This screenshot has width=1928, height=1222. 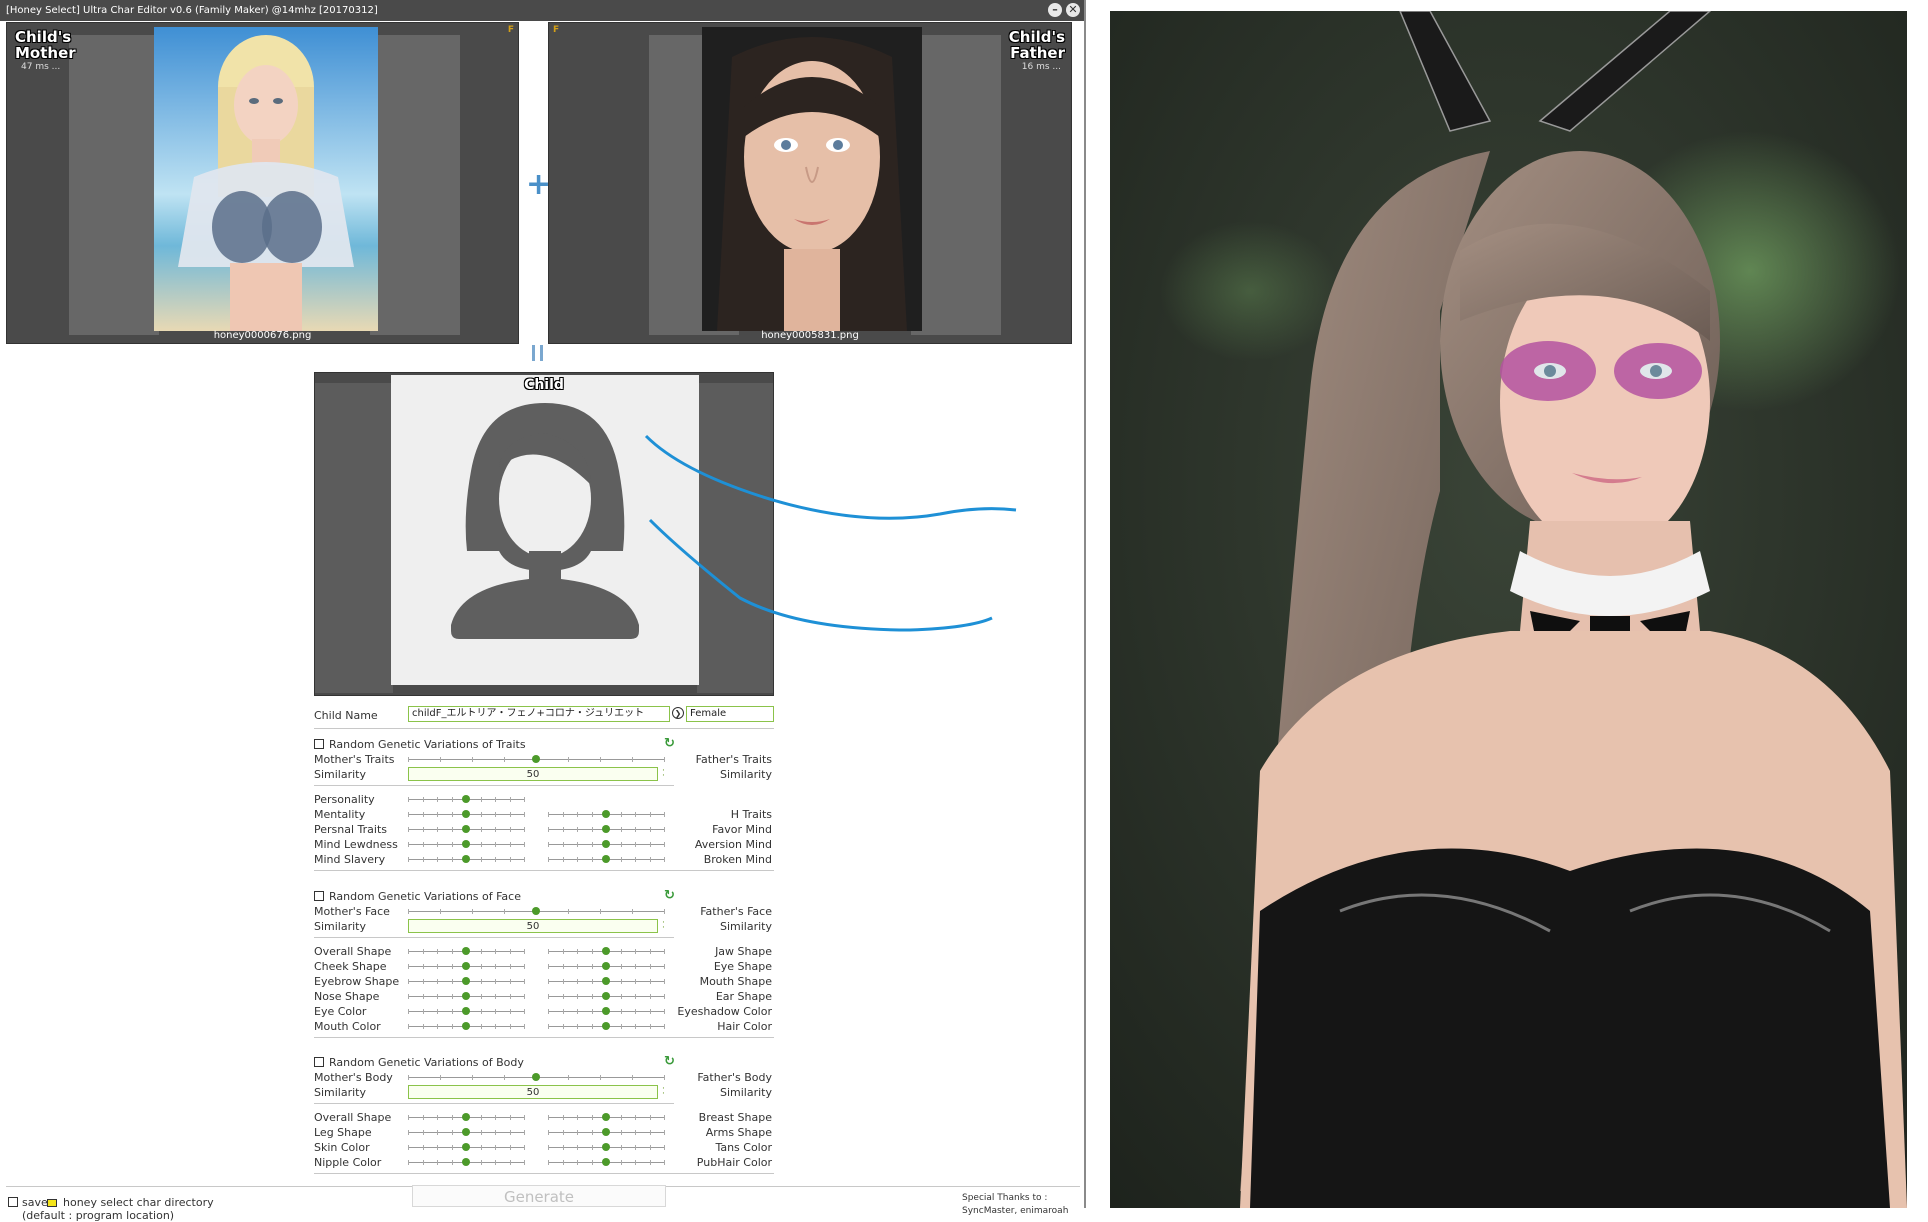 I want to click on gender-select: Female, so click(x=730, y=714).